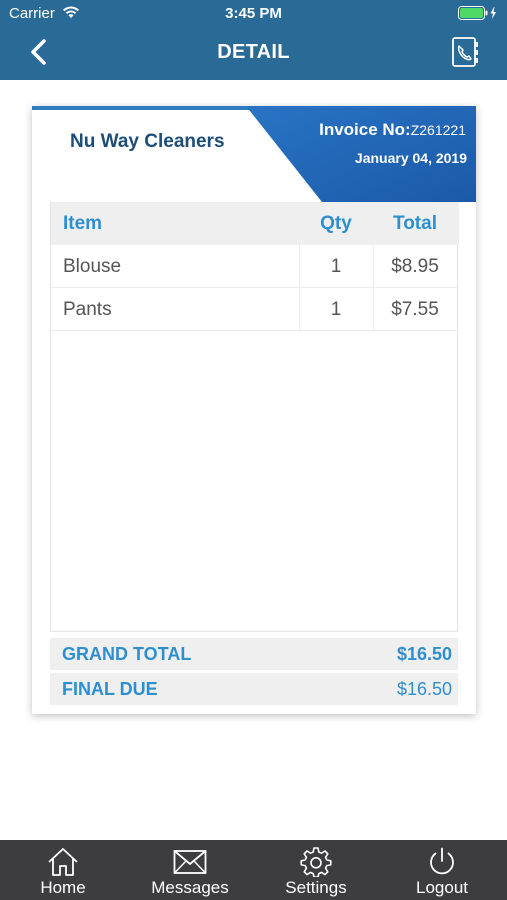  What do you see at coordinates (336, 223) in the screenshot?
I see `column-header-qty: Qty` at bounding box center [336, 223].